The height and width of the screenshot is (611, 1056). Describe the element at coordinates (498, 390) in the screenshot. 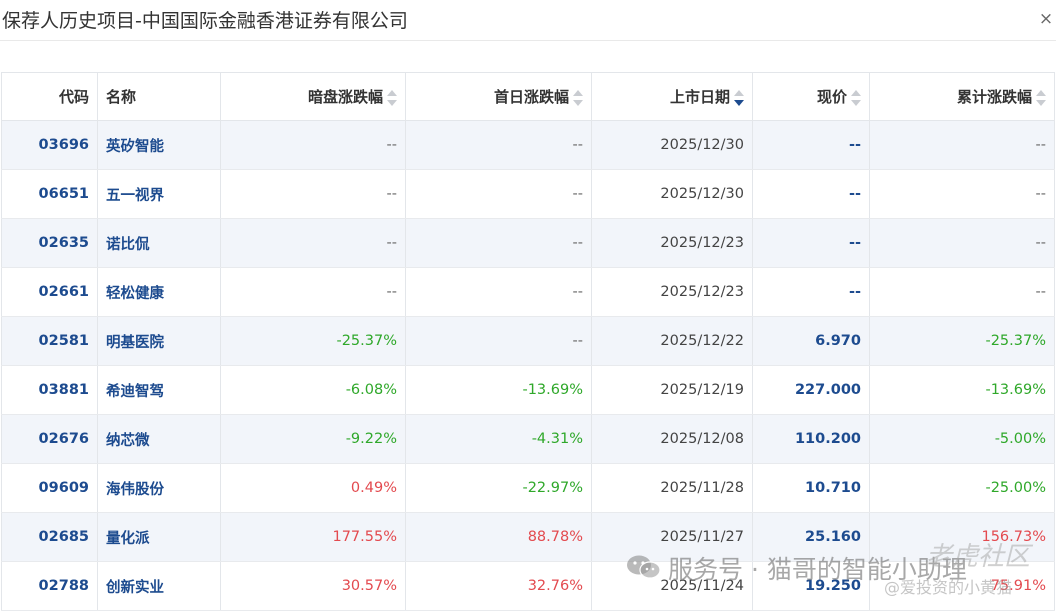

I see `first-day-change-cell: -13.69%` at that location.